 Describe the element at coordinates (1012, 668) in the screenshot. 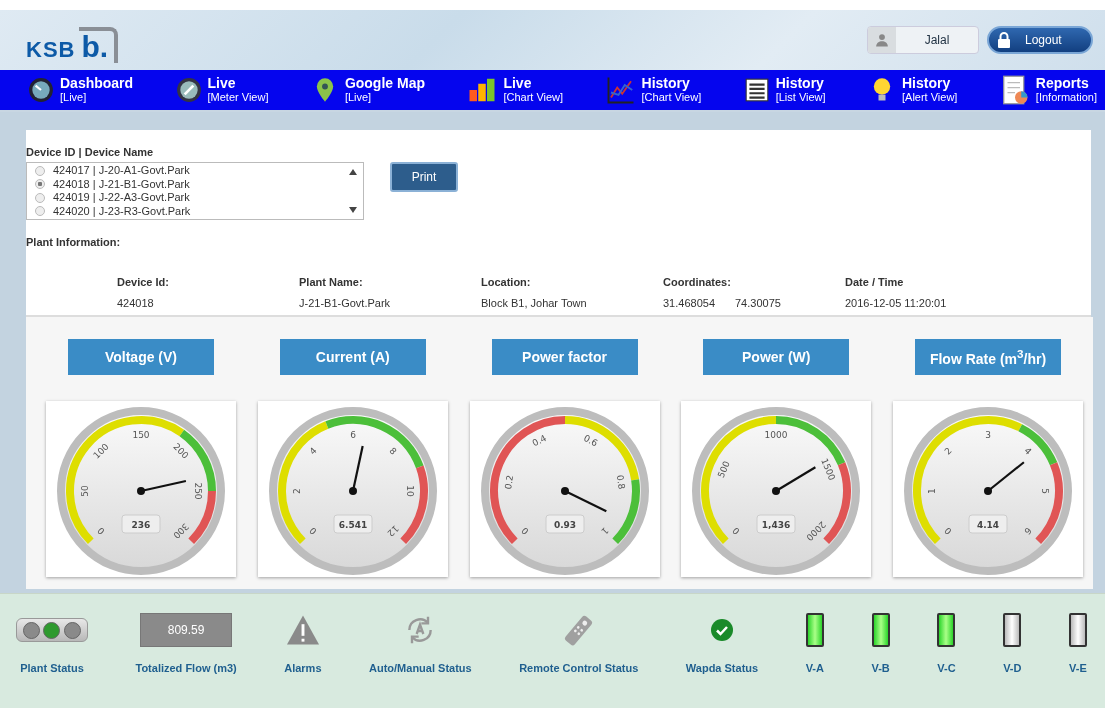

I see `status-label: V-D` at that location.